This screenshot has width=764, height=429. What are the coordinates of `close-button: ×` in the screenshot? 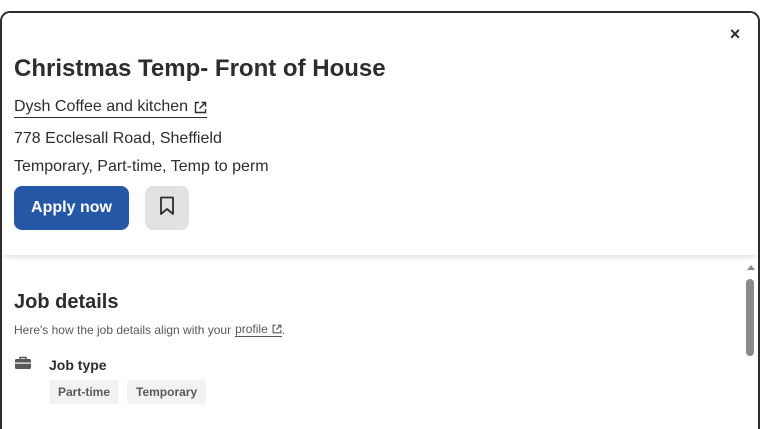 It's located at (735, 34).